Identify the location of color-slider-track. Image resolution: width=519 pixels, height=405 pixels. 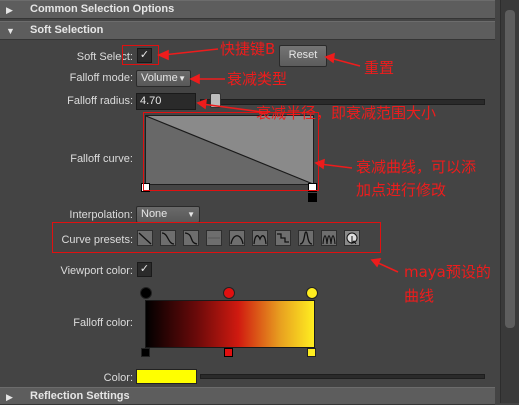
(342, 376).